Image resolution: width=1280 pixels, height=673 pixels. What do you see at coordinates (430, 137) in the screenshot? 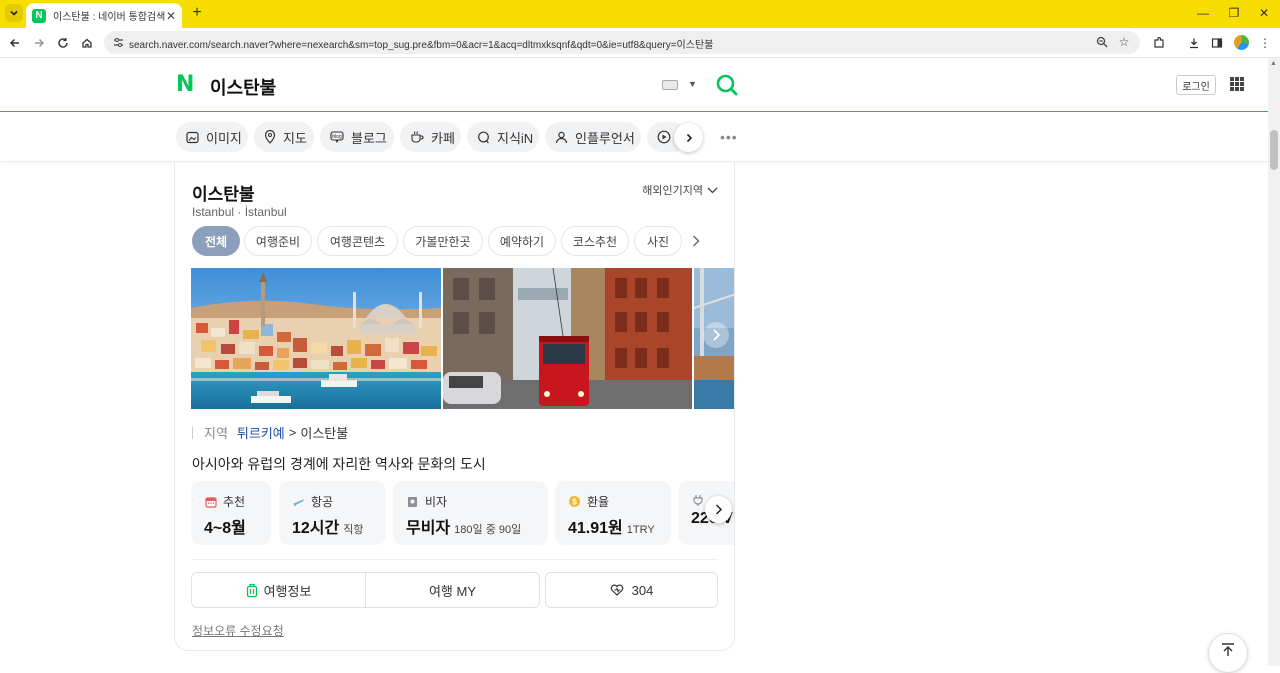
I see `tab-cafe: 카페` at bounding box center [430, 137].